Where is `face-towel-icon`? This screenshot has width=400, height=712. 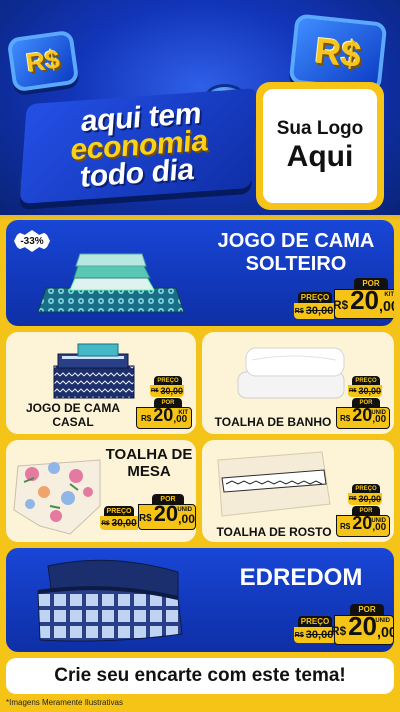
face-towel-icon is located at coordinates (274, 484).